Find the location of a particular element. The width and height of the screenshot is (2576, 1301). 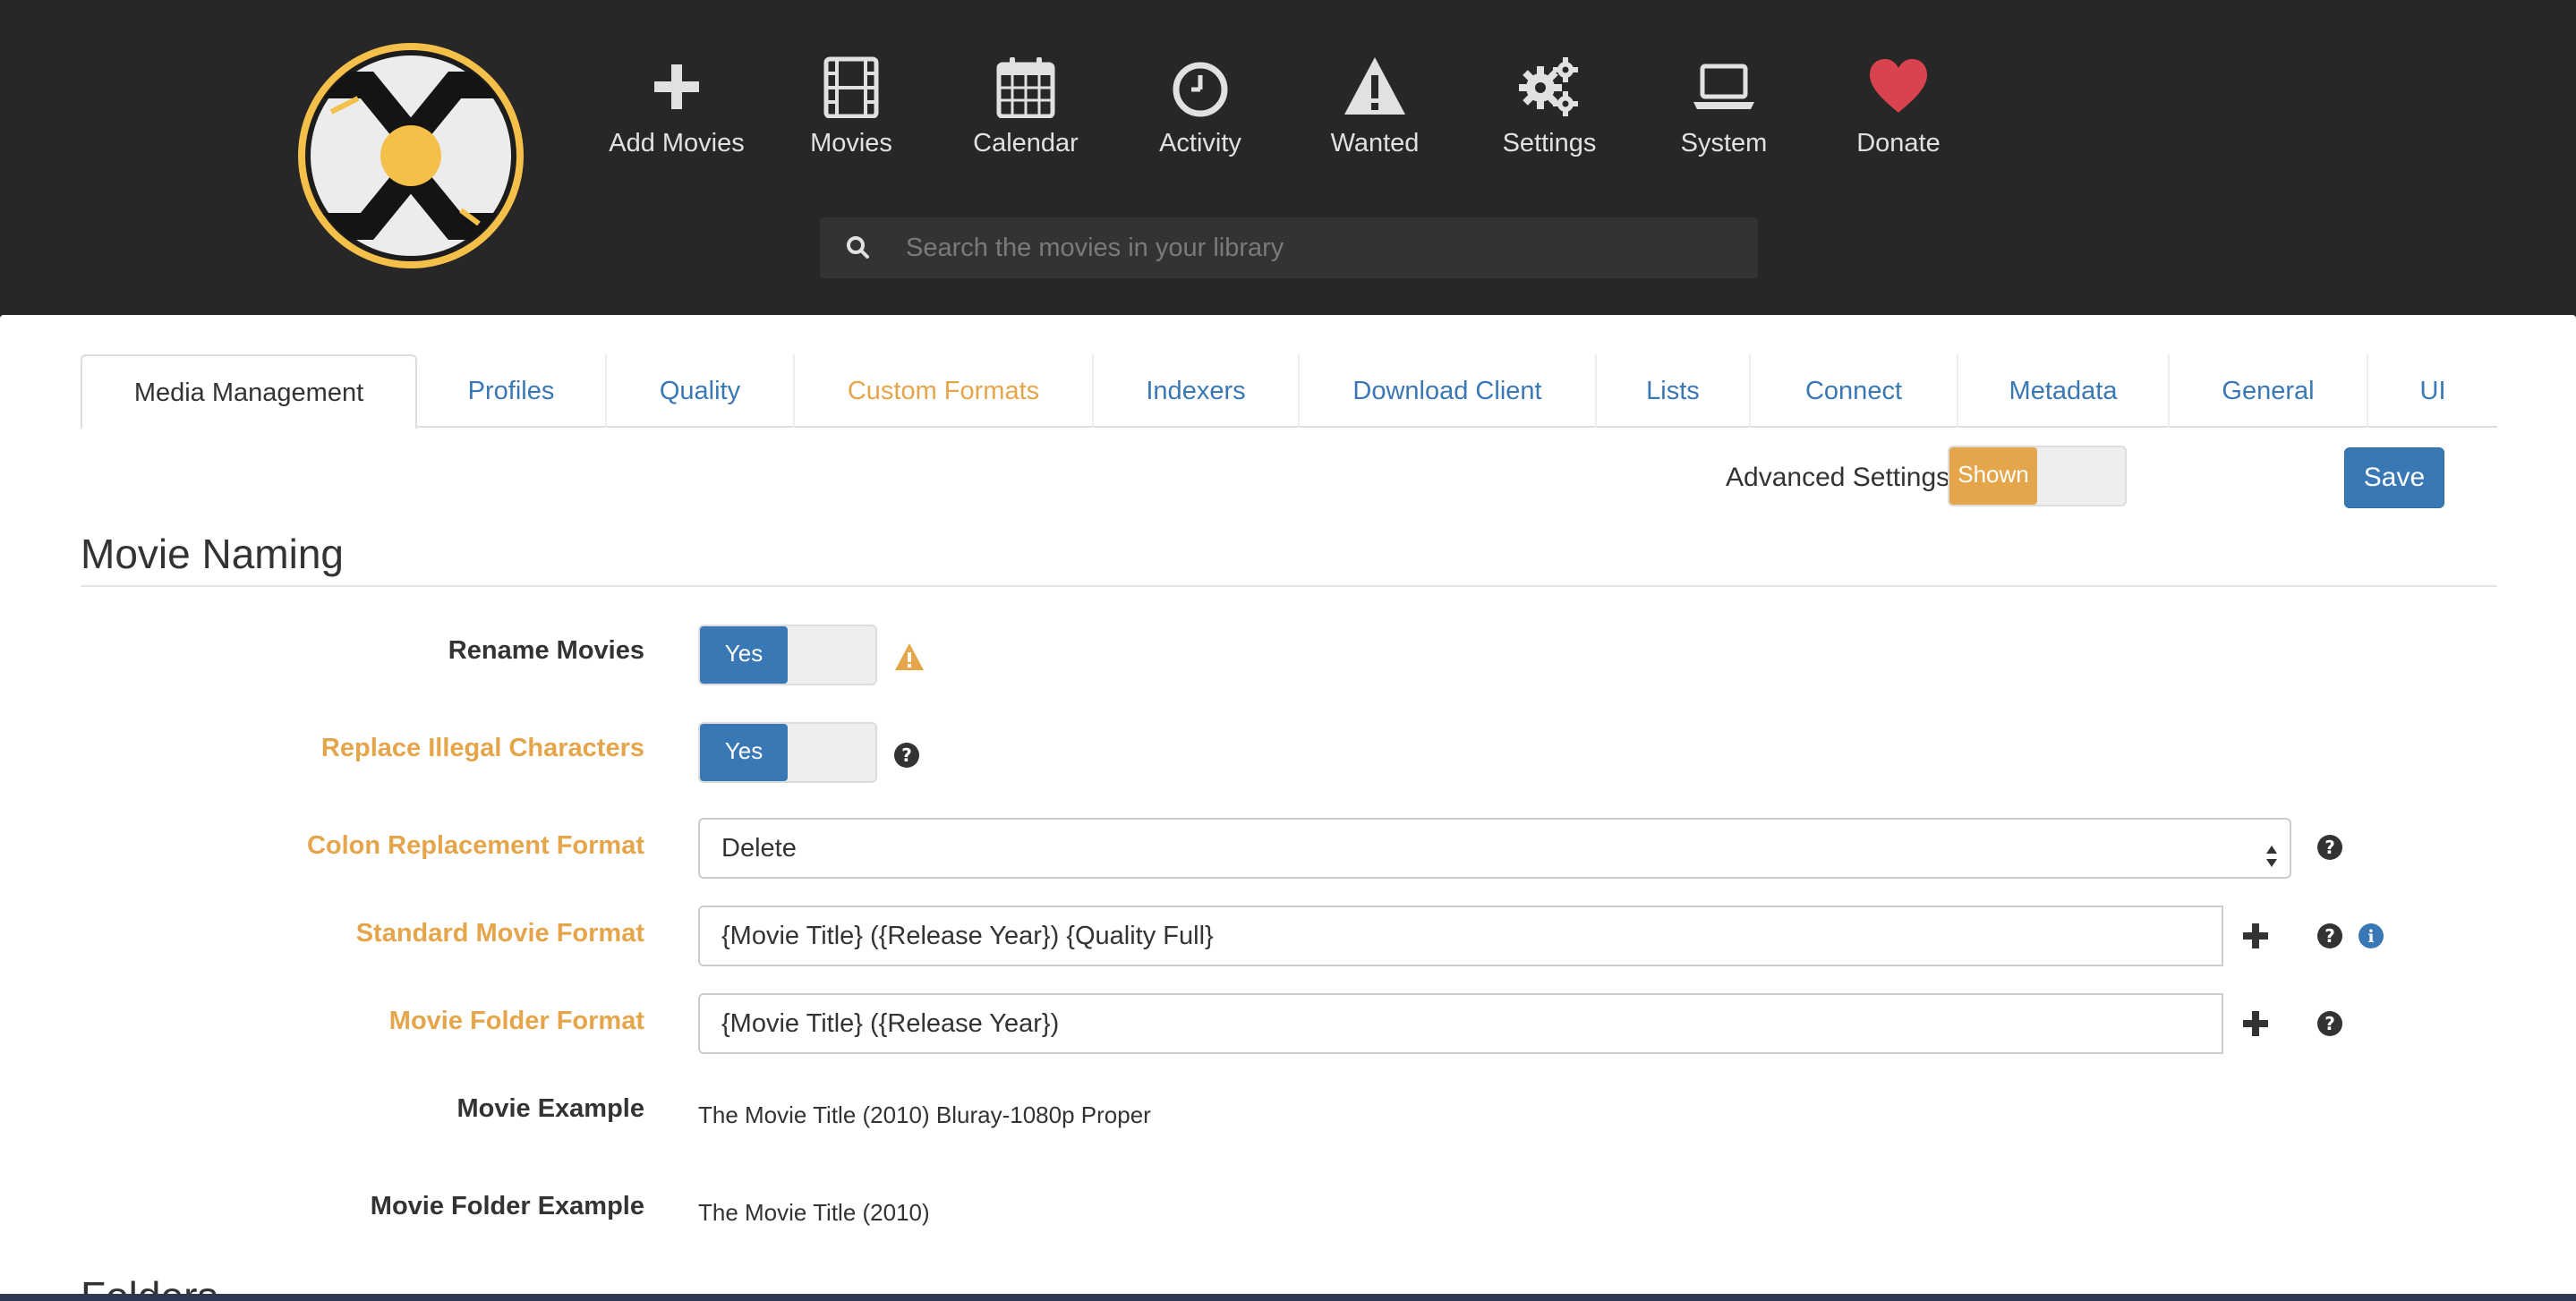

tab-connect: Connect is located at coordinates (1854, 391).